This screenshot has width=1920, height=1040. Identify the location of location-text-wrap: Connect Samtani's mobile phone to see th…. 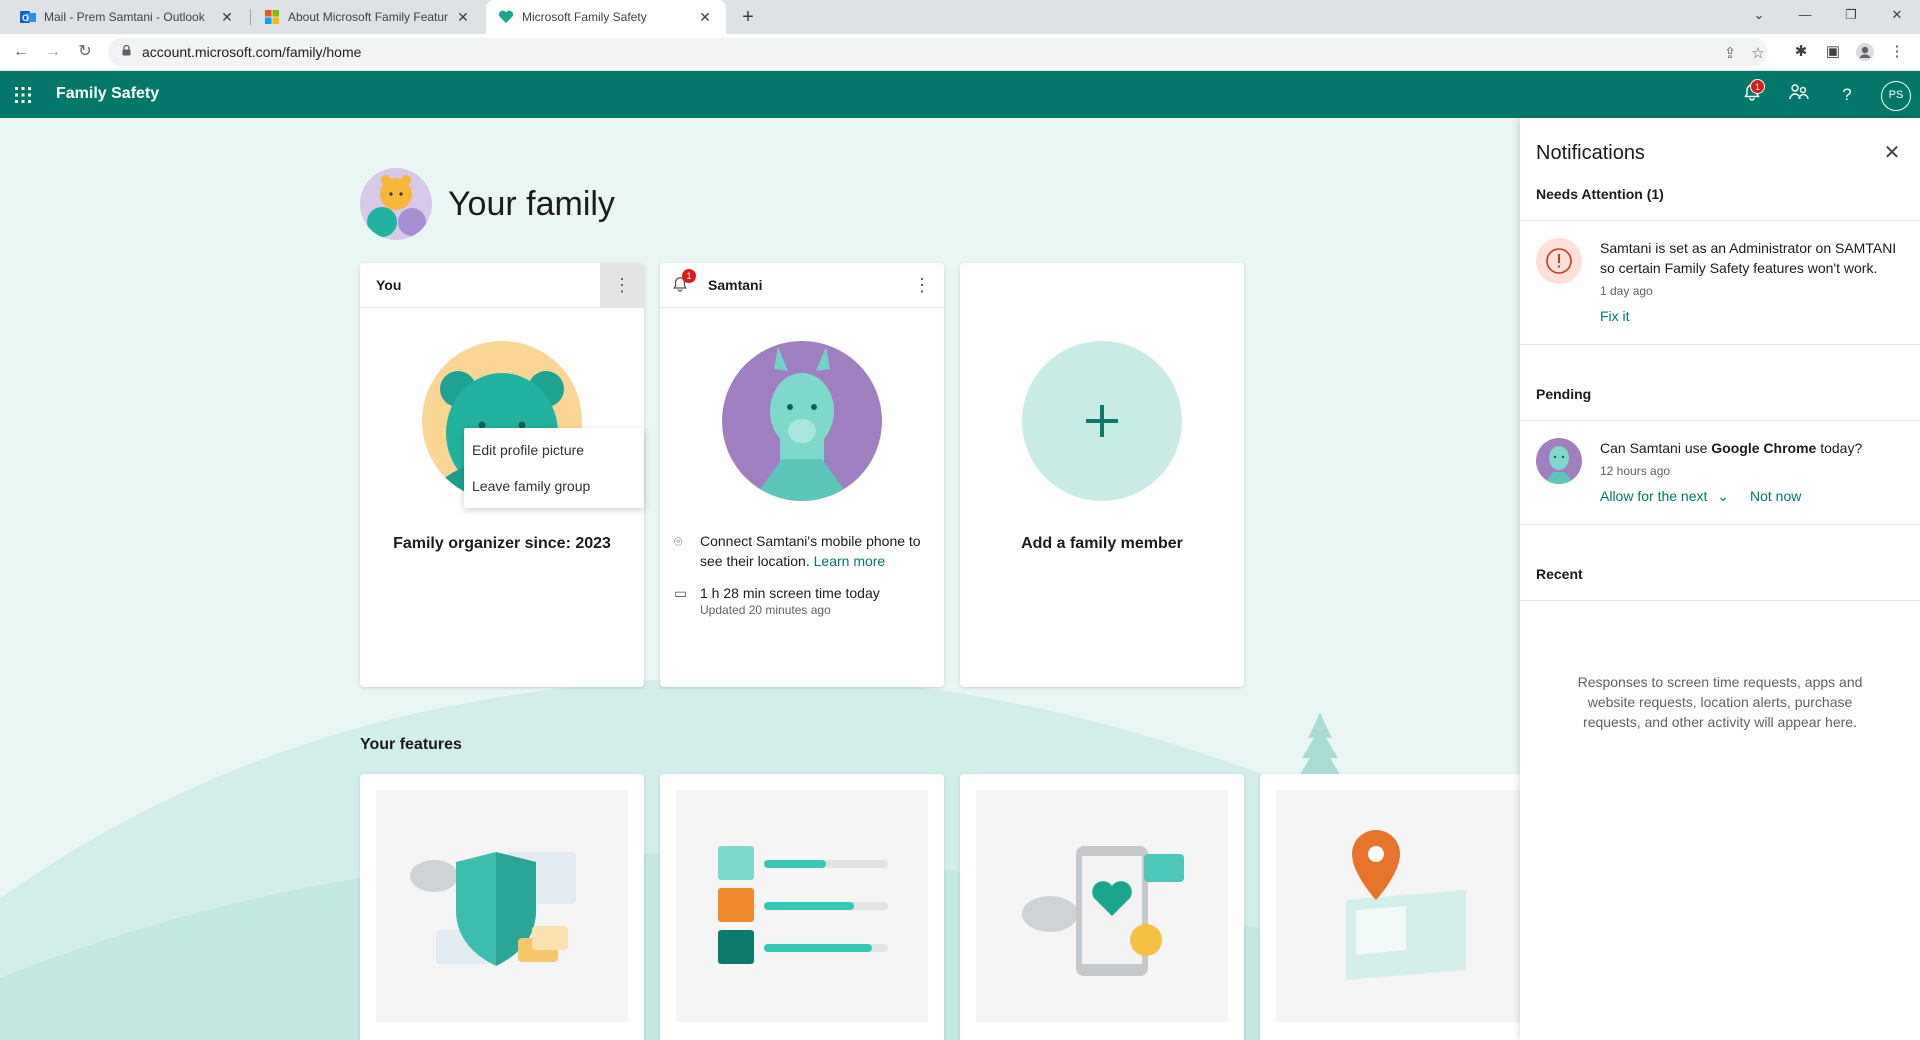
(817, 551).